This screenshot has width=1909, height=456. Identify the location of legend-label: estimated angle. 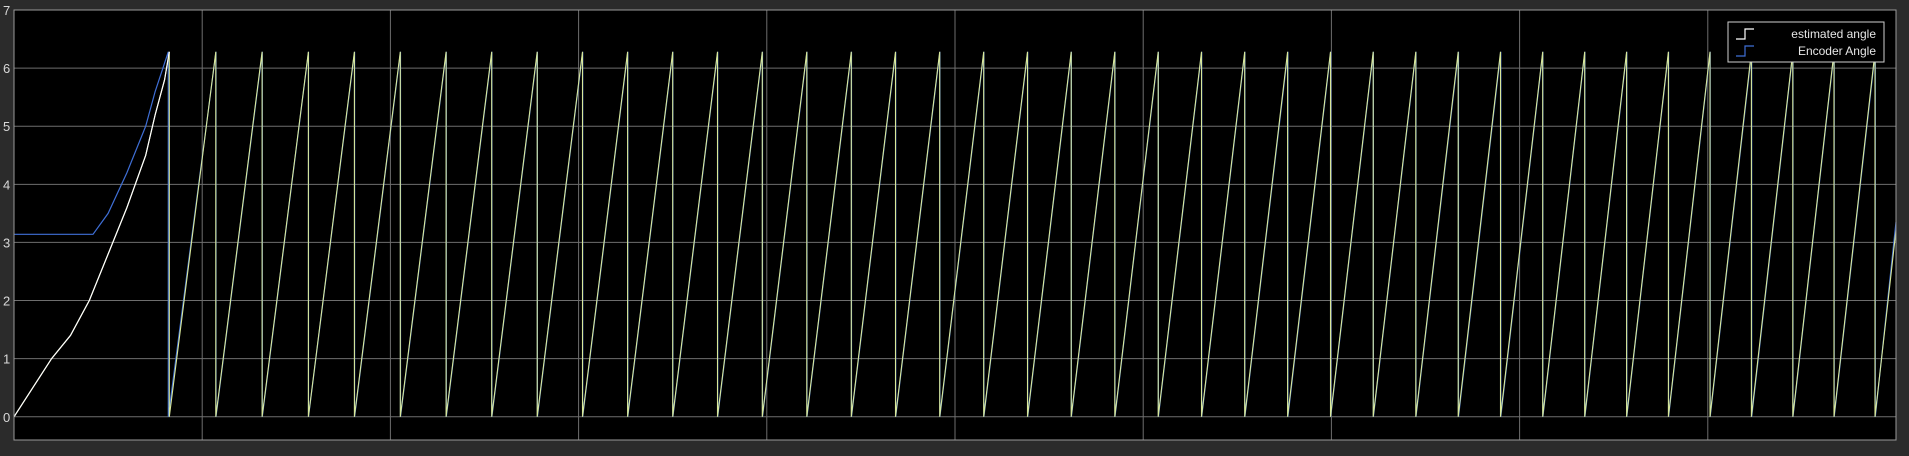
(1833, 34).